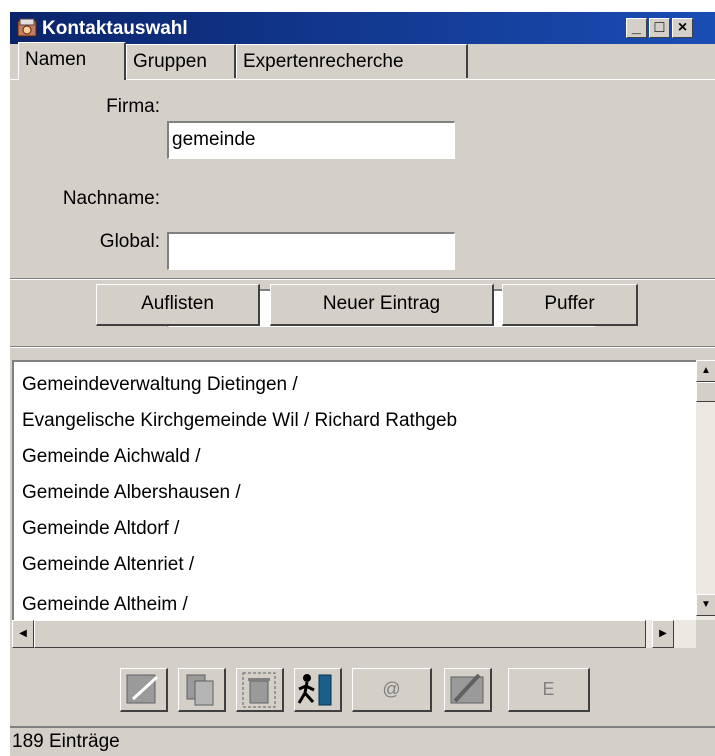  Describe the element at coordinates (311, 251) in the screenshot. I see `nachname-field` at that location.